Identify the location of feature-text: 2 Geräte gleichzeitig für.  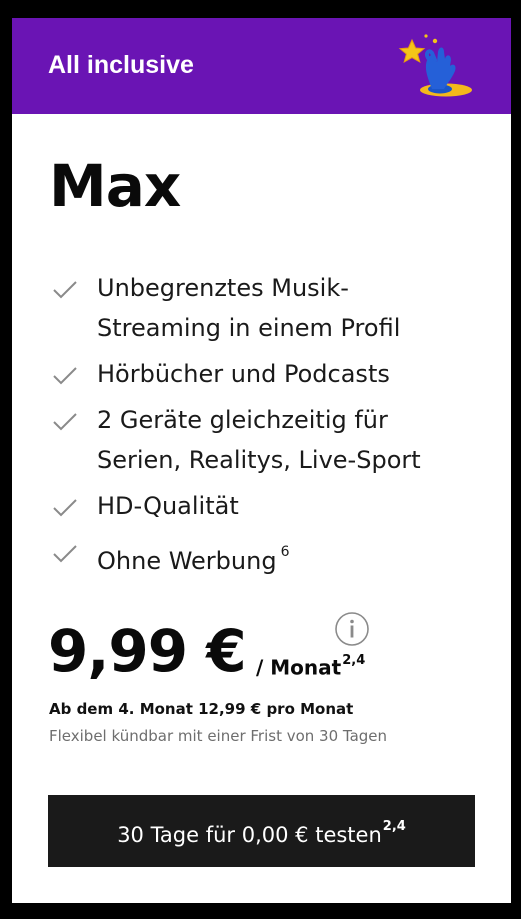
(242, 420).